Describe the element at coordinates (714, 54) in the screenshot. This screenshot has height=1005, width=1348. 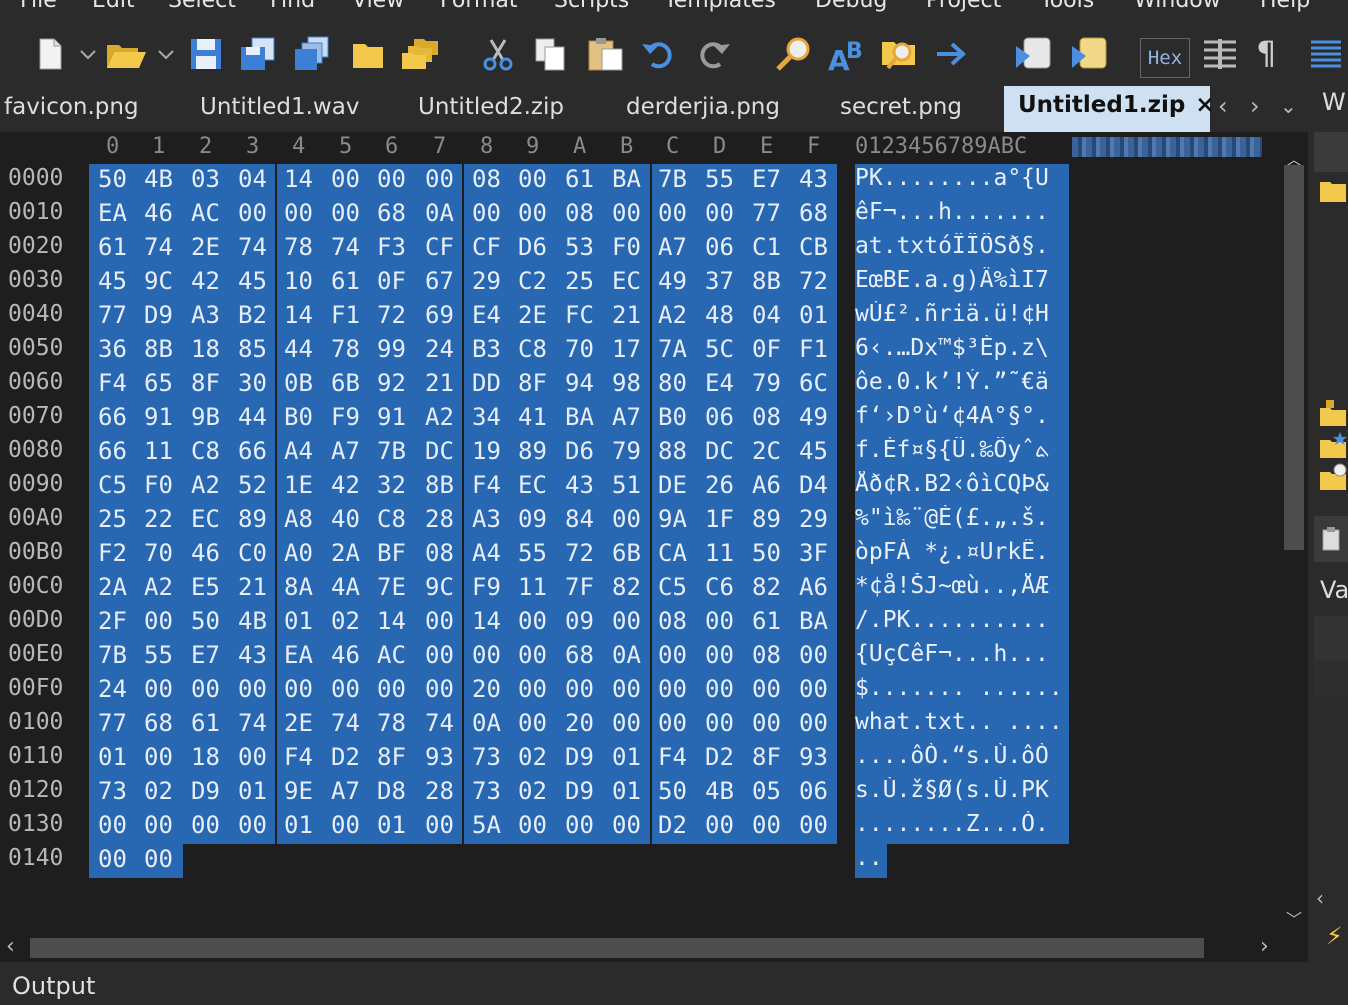
I see `redo-icon` at that location.